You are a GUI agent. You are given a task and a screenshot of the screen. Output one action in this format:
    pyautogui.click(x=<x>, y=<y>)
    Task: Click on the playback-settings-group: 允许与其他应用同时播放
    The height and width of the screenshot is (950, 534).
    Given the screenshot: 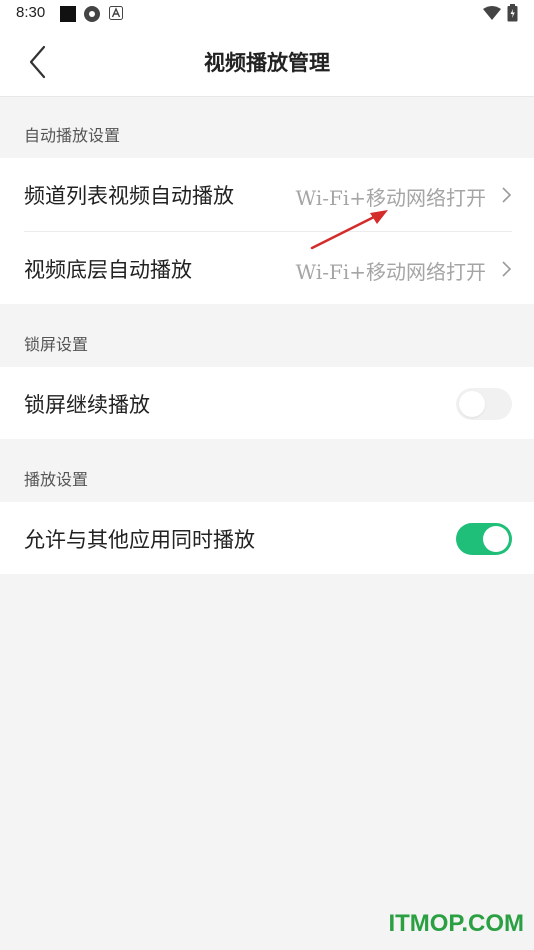 What is the action you would take?
    pyautogui.click(x=267, y=538)
    